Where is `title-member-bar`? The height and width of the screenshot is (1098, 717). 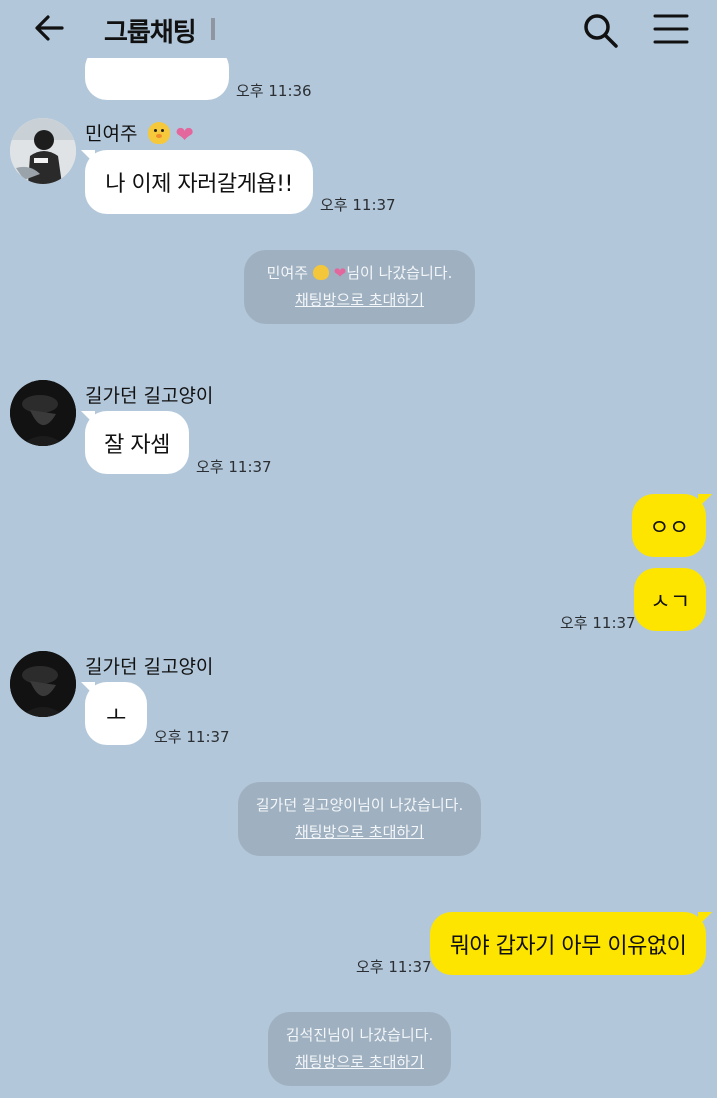 title-member-bar is located at coordinates (213, 29).